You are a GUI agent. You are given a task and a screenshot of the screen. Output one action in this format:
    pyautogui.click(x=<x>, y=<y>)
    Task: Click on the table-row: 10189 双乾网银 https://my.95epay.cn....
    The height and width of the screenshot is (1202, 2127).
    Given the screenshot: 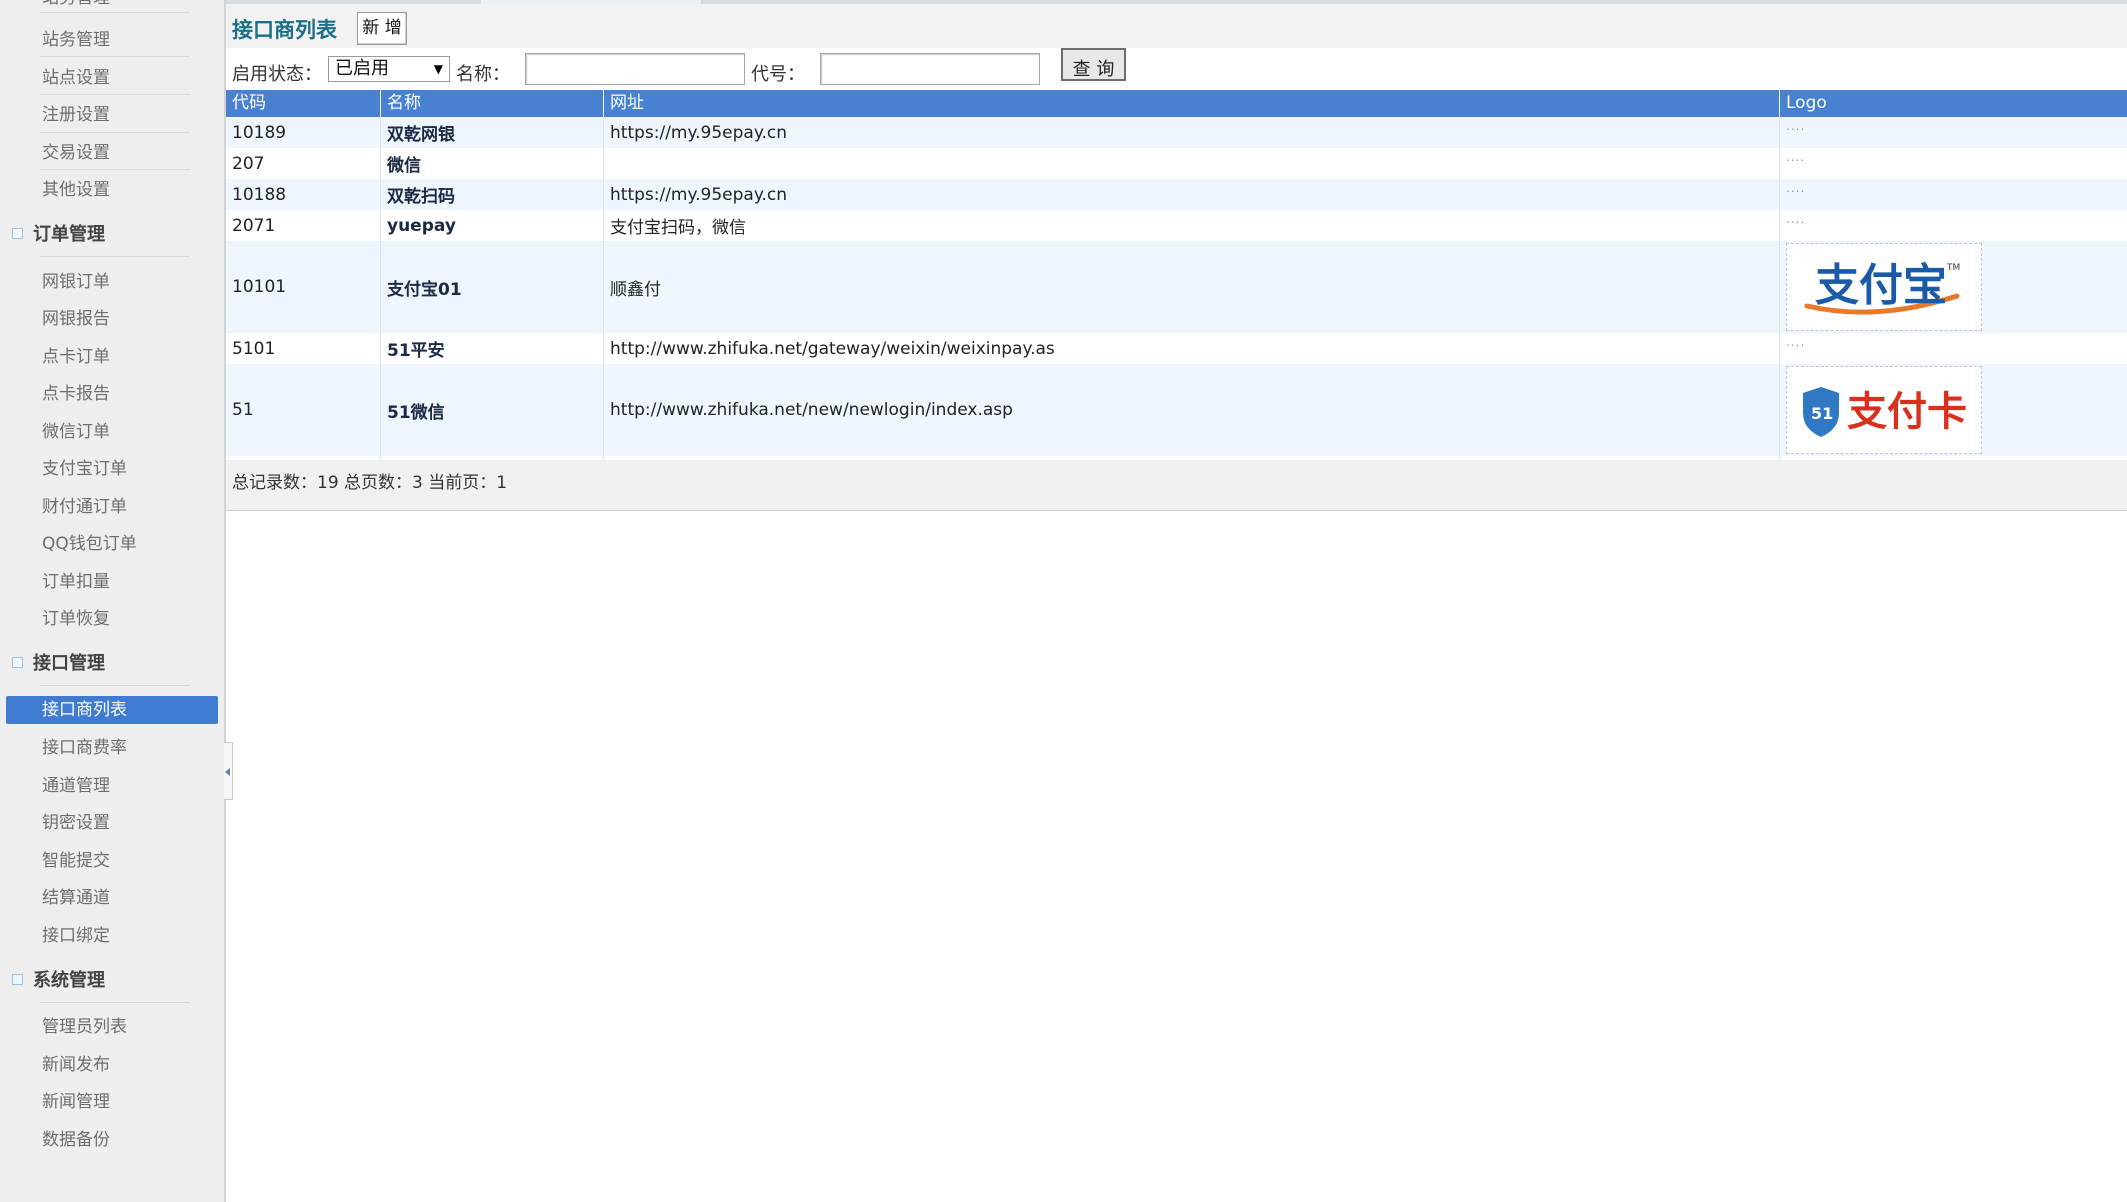 What is the action you would take?
    pyautogui.click(x=1176, y=132)
    